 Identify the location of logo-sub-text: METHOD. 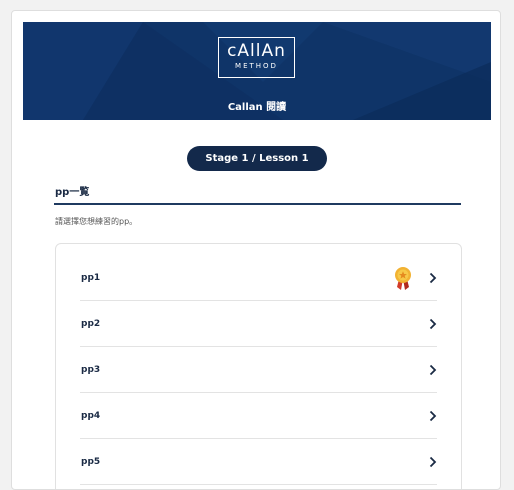
(256, 66).